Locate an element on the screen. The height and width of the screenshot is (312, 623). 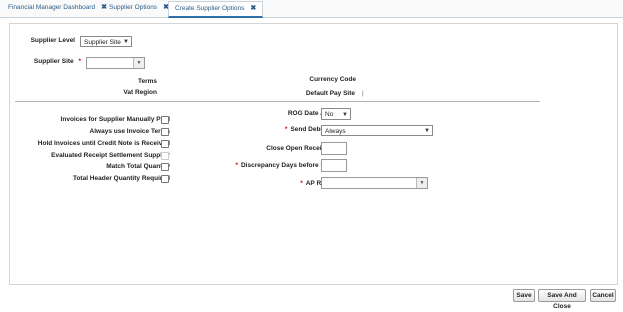
send-debit-memo-select: Always ▼ is located at coordinates (377, 130).